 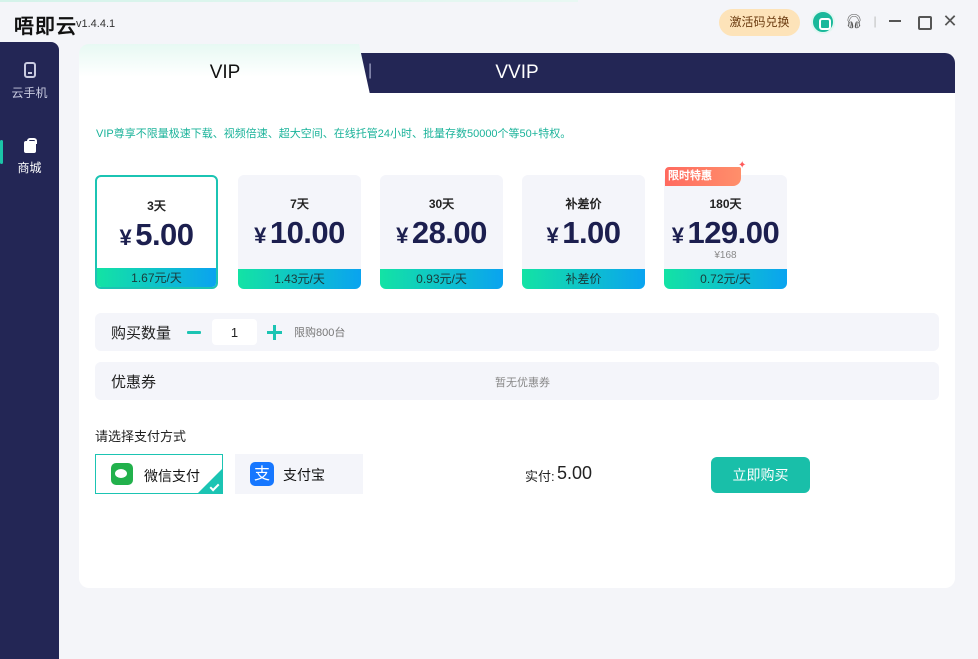 I want to click on payment-option-wechat: 微信支付, so click(x=159, y=474).